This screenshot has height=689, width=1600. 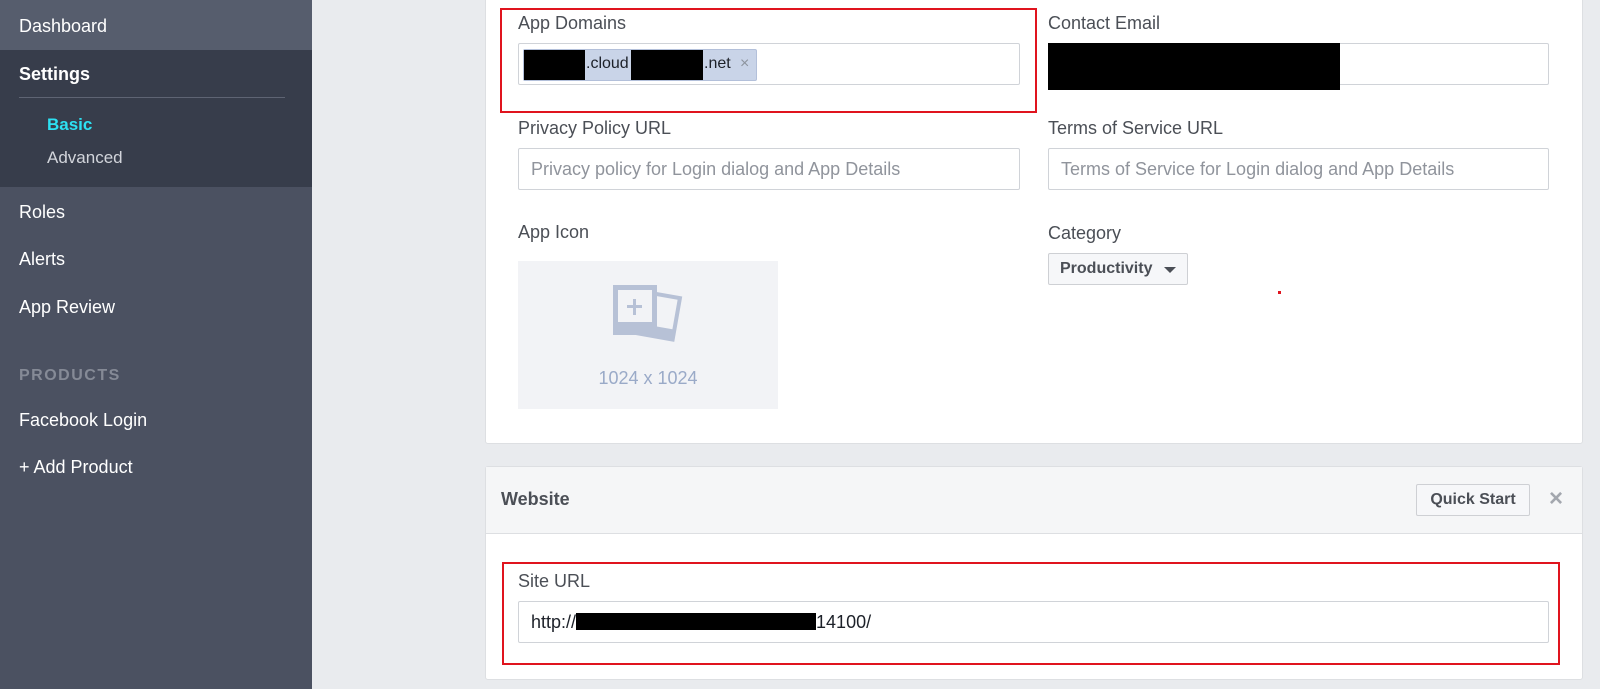 What do you see at coordinates (156, 118) in the screenshot?
I see `settings-group: Settings Basic Advanced` at bounding box center [156, 118].